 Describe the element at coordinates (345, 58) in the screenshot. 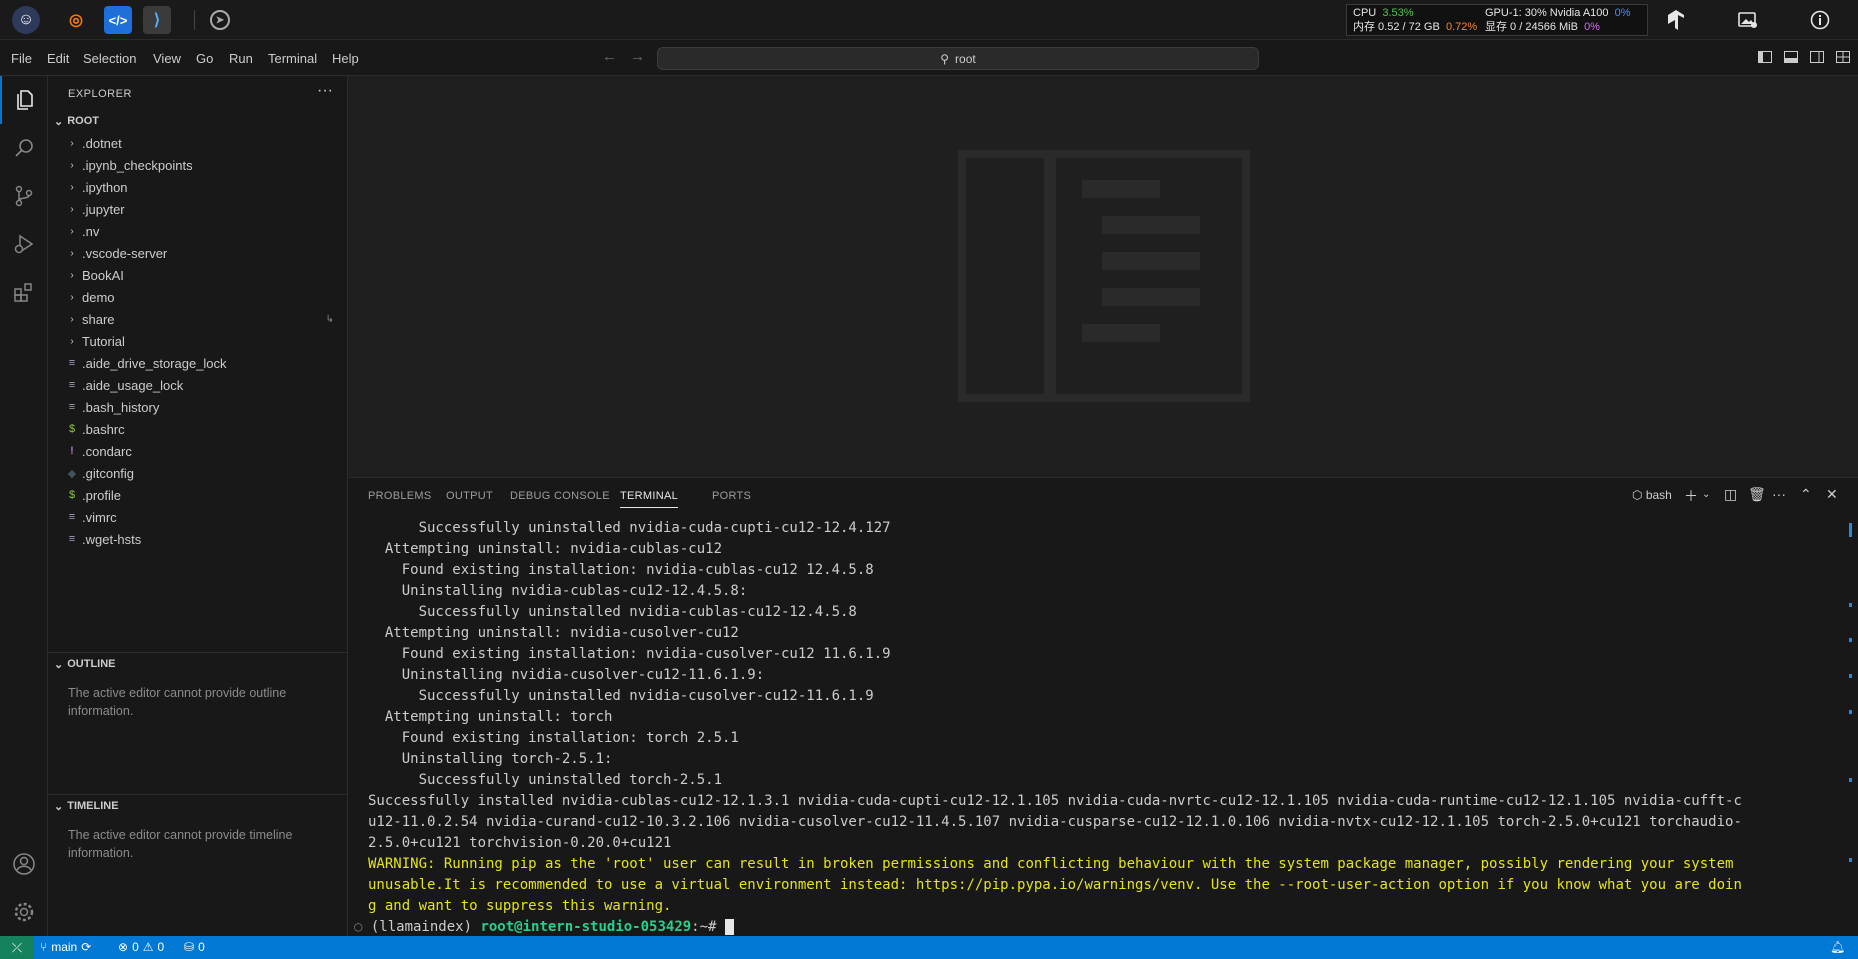

I see `menu-help: Help` at that location.